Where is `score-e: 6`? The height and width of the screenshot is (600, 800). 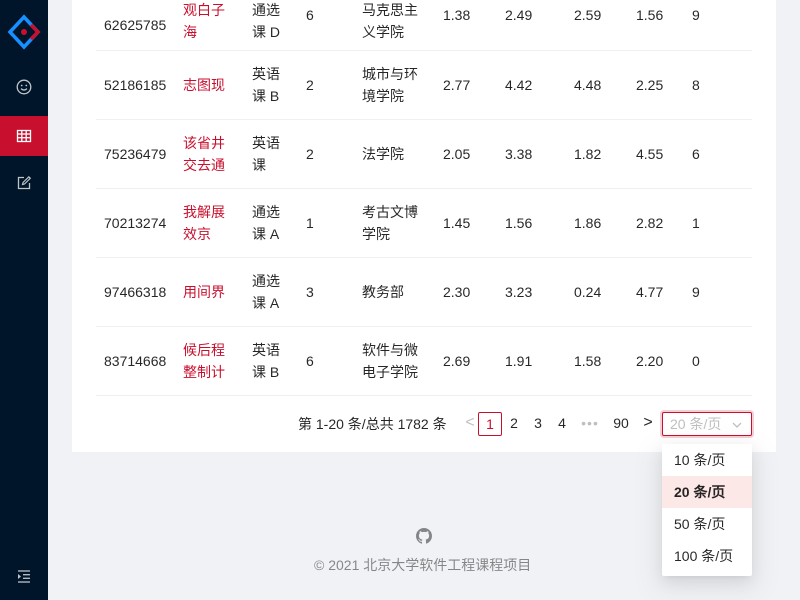 score-e: 6 is located at coordinates (696, 154).